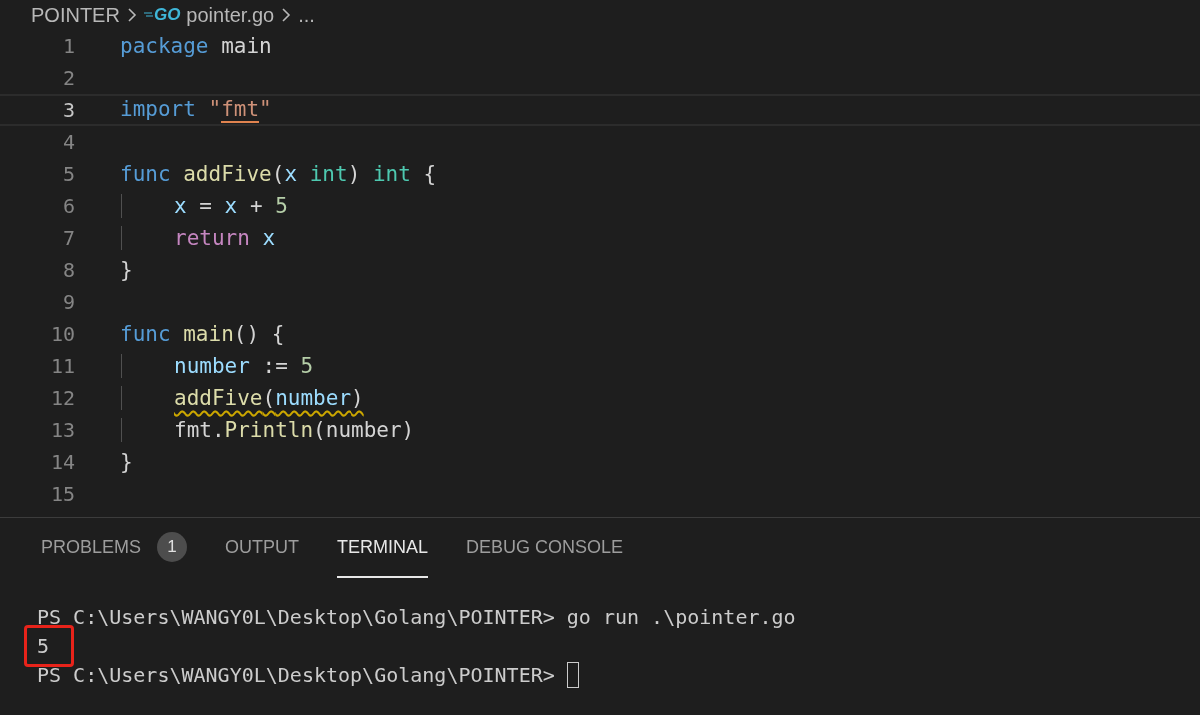 The height and width of the screenshot is (715, 1200). Describe the element at coordinates (68, 238) in the screenshot. I see `line-number: 7` at that location.